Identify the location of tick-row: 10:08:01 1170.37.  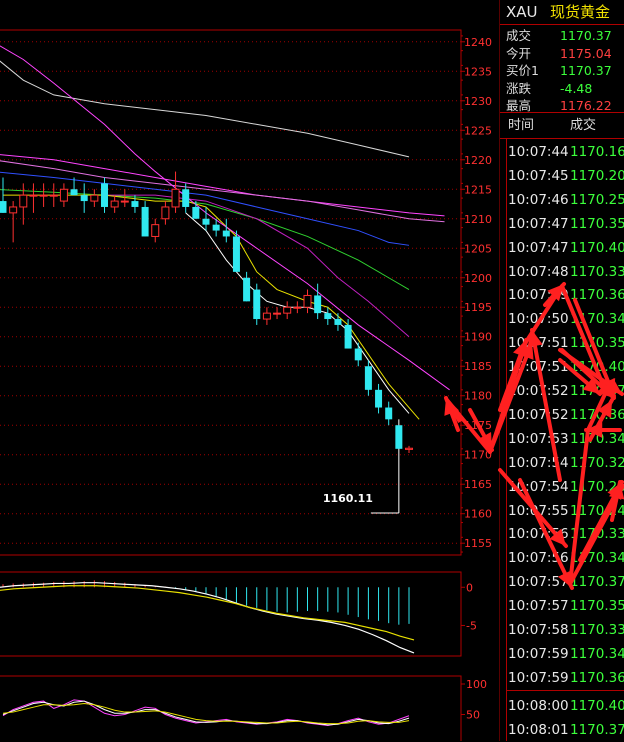
(562, 730).